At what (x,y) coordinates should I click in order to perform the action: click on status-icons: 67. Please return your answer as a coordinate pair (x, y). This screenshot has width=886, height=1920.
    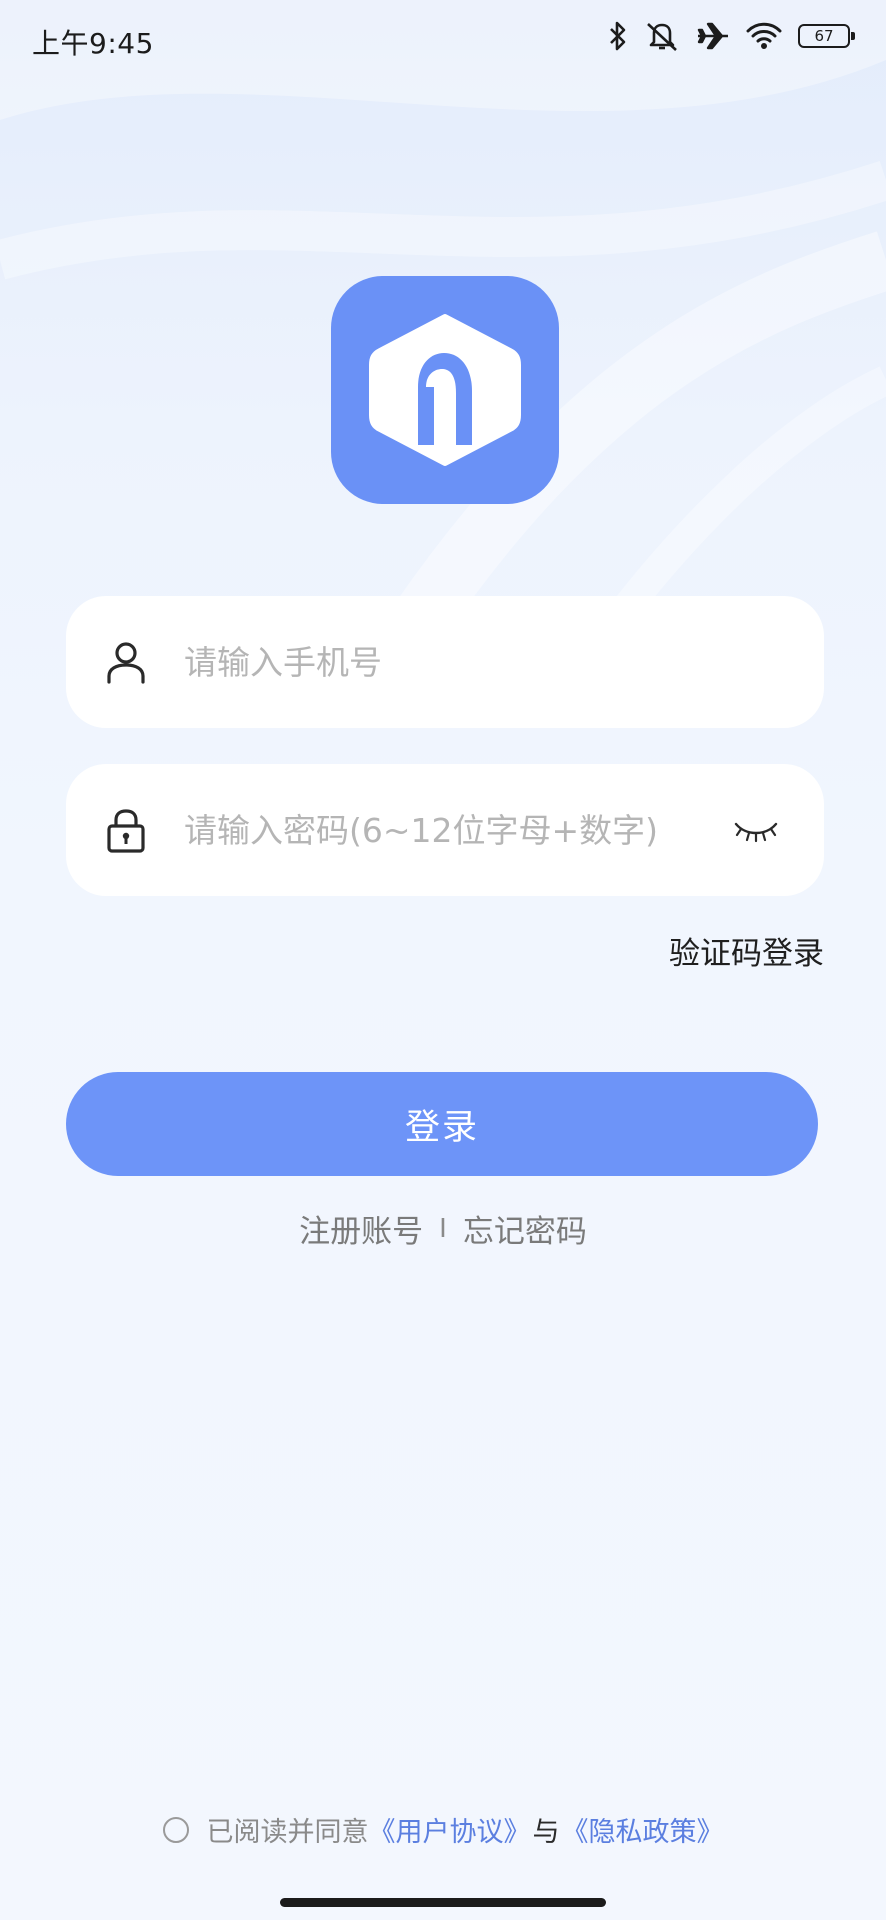
    Looking at the image, I should click on (731, 36).